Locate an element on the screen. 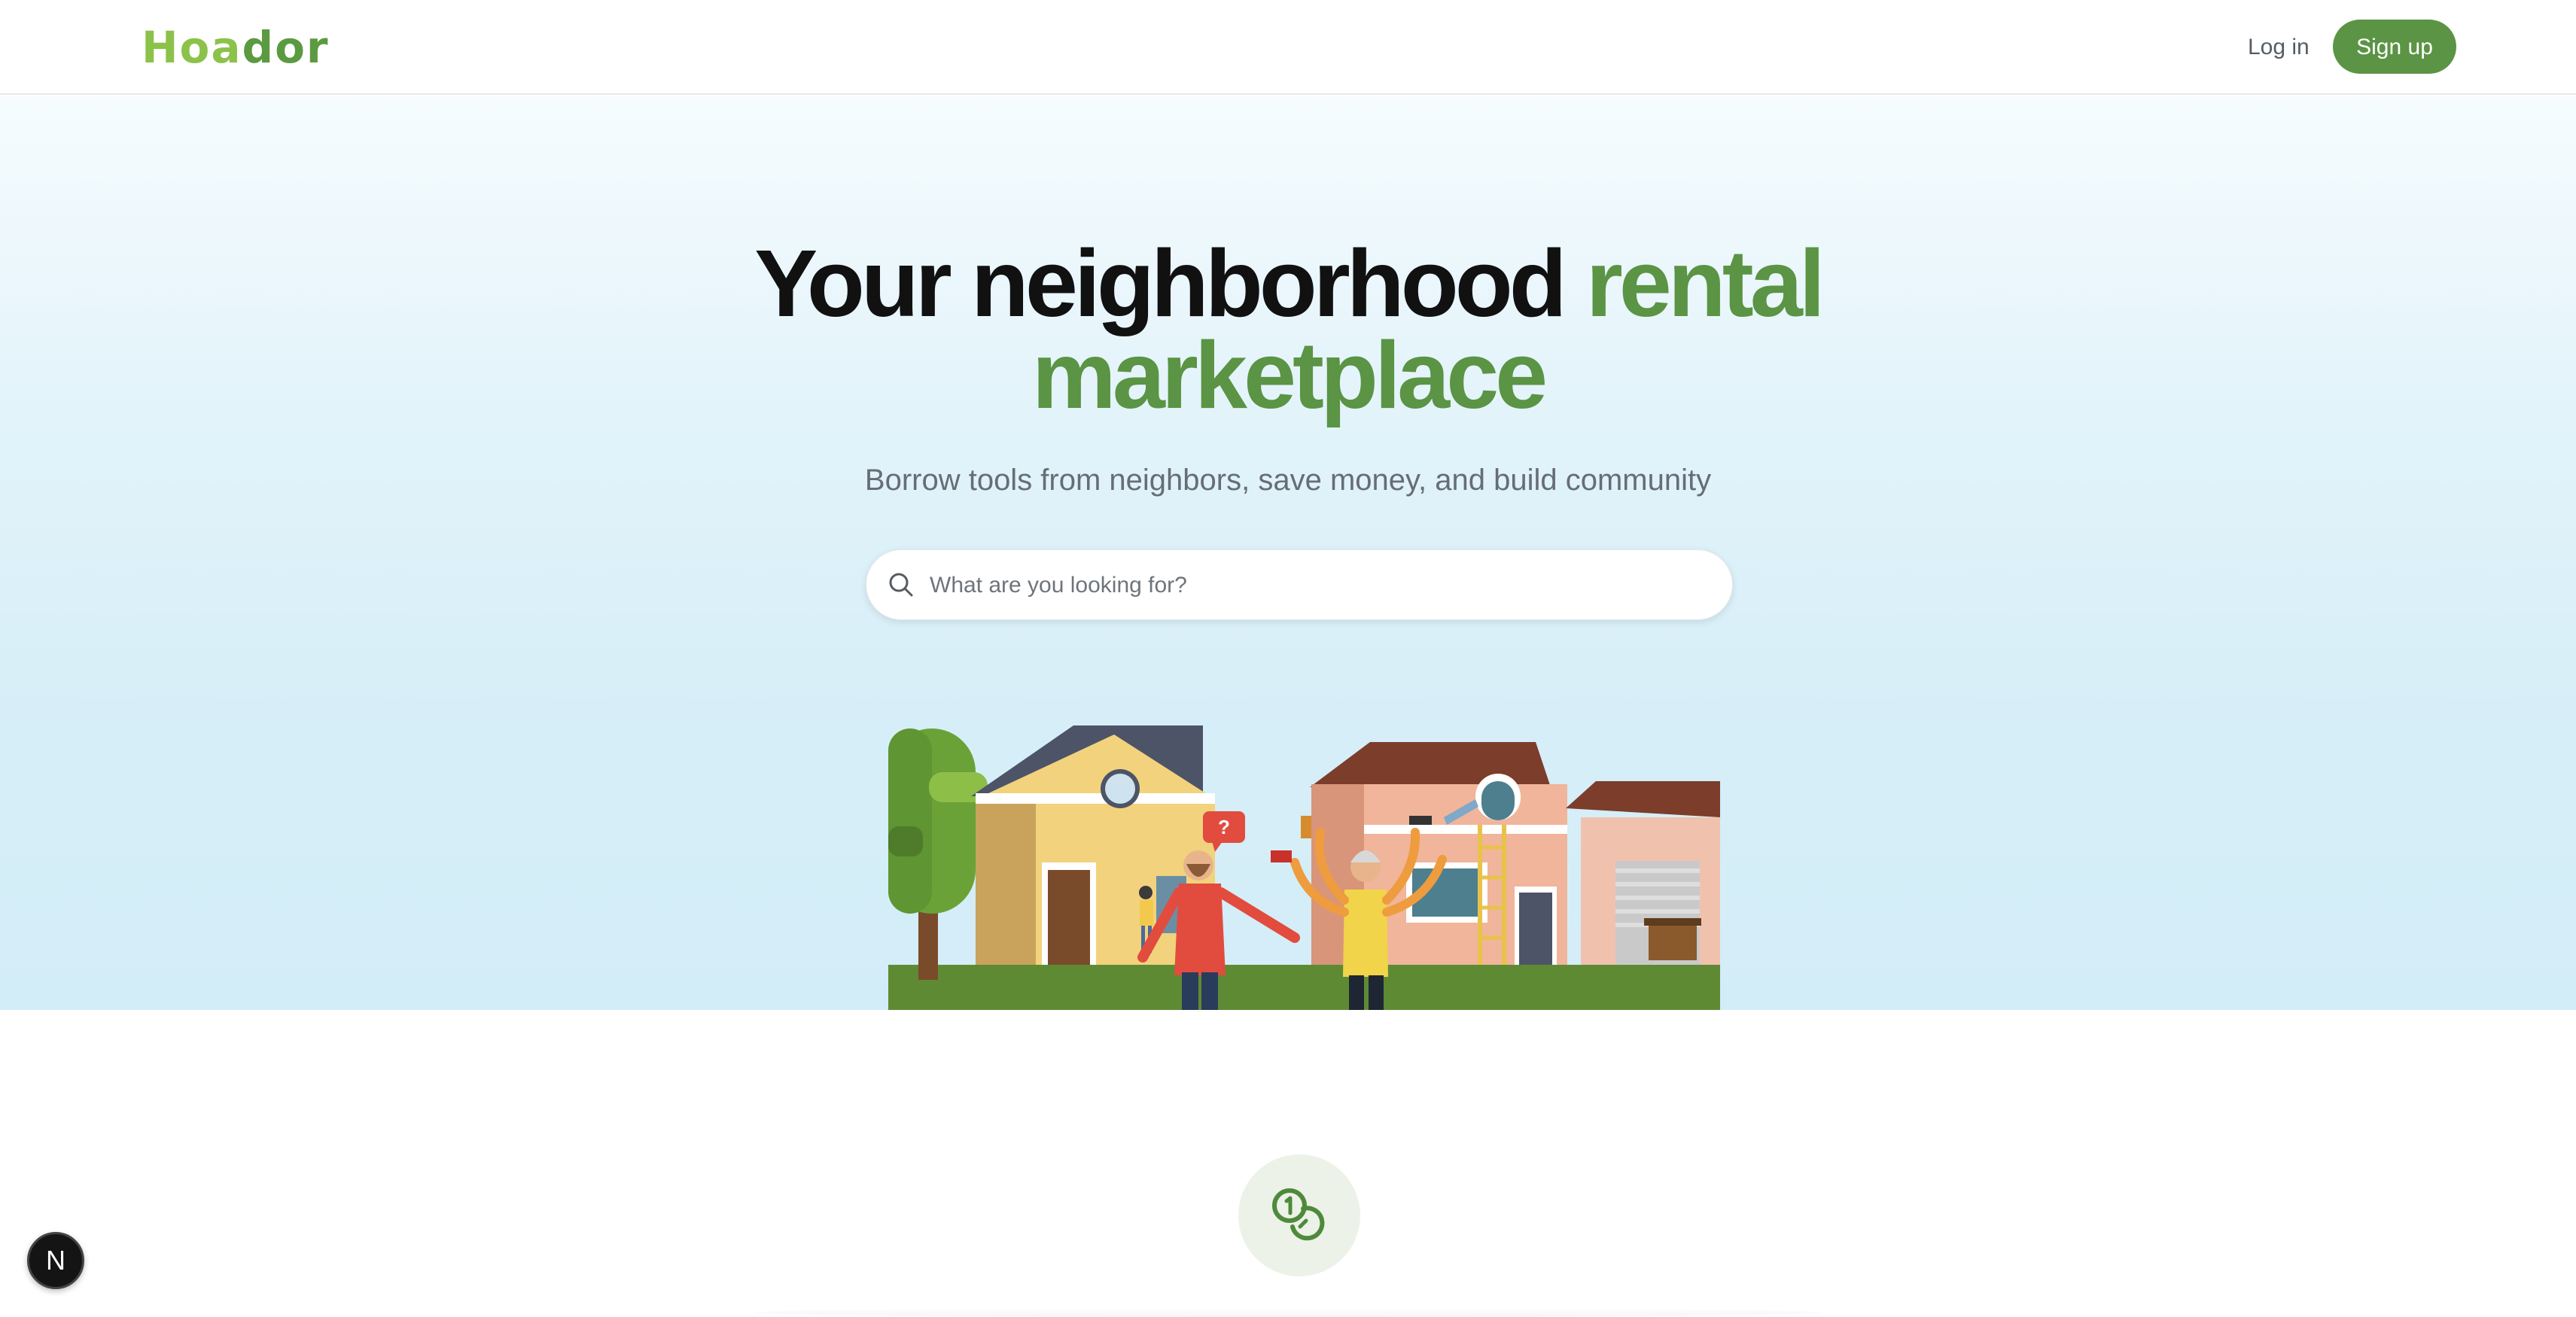 This screenshot has height=1317, width=2576. headline-green-text-1: rental is located at coordinates (1705, 283).